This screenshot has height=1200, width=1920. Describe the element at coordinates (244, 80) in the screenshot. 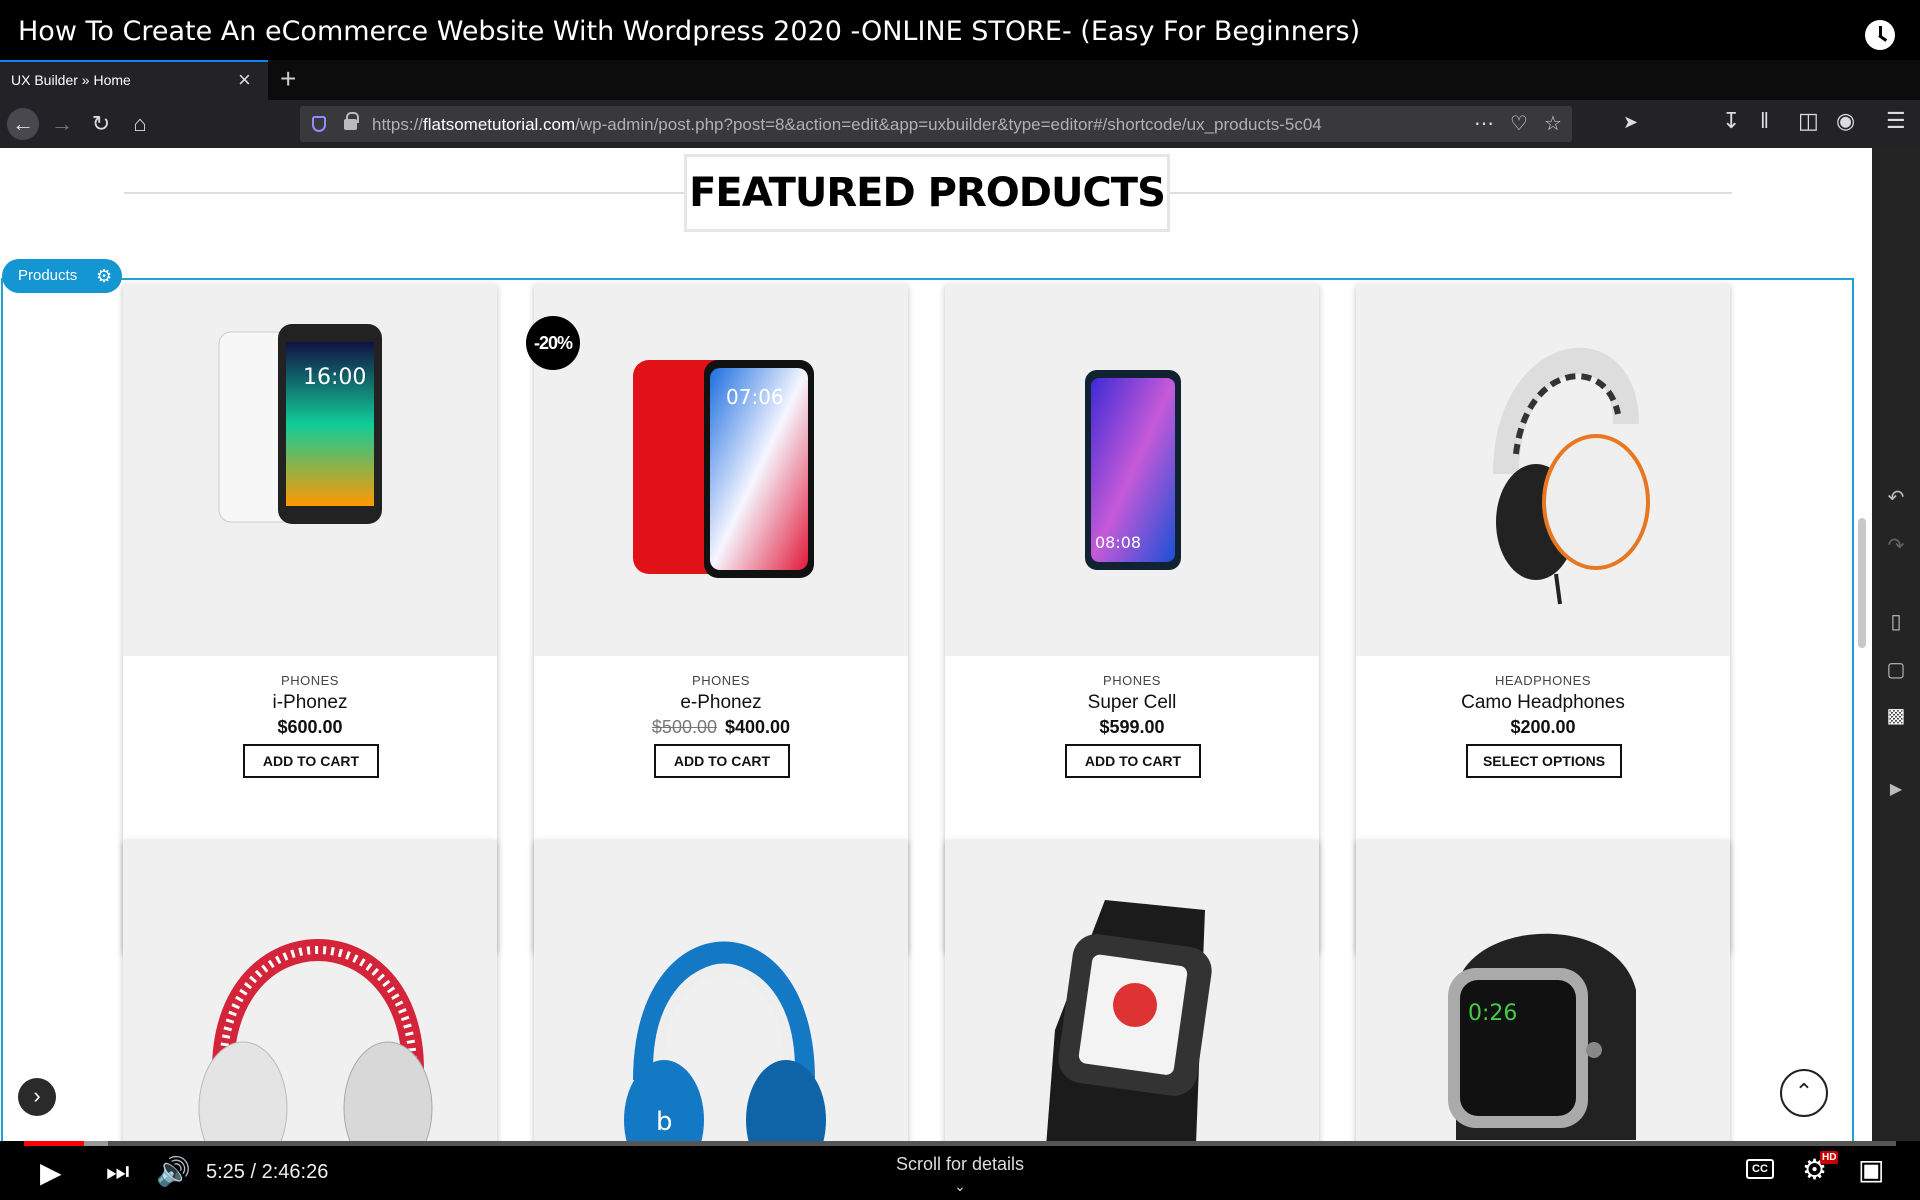

I see `close-tab-icon: ×` at that location.